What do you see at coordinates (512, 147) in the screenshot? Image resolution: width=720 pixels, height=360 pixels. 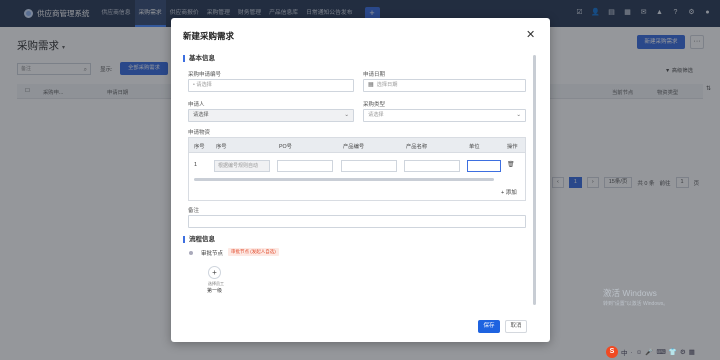 I see `goods-col: 操作` at bounding box center [512, 147].